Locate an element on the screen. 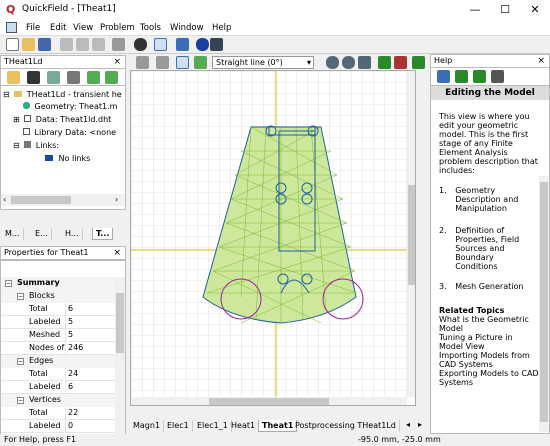  copy-icon is located at coordinates (82, 44).